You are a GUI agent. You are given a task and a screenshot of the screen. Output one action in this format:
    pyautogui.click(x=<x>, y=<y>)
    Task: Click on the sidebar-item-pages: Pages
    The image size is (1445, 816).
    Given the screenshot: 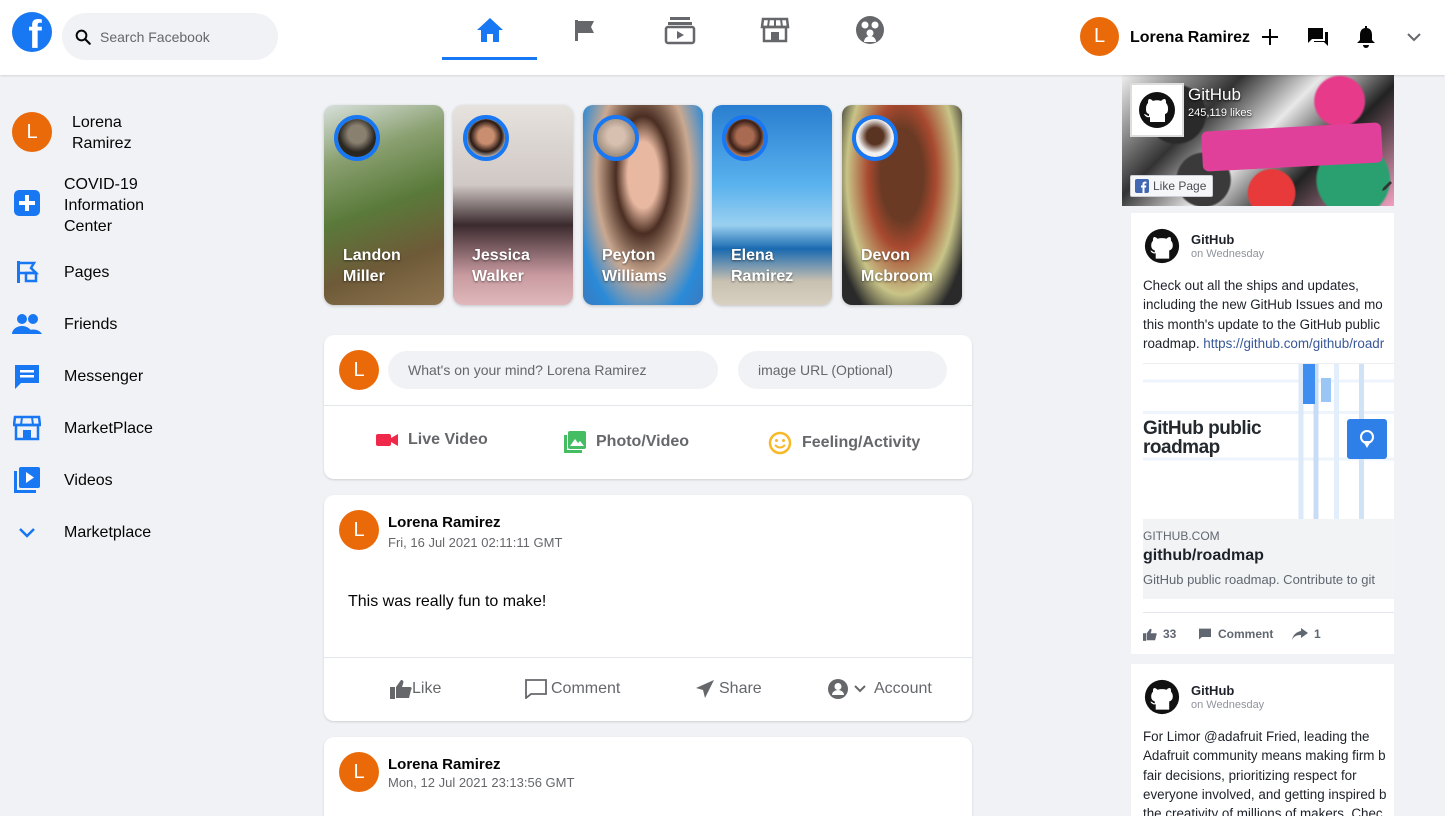 What is the action you would take?
    pyautogui.click(x=60, y=272)
    